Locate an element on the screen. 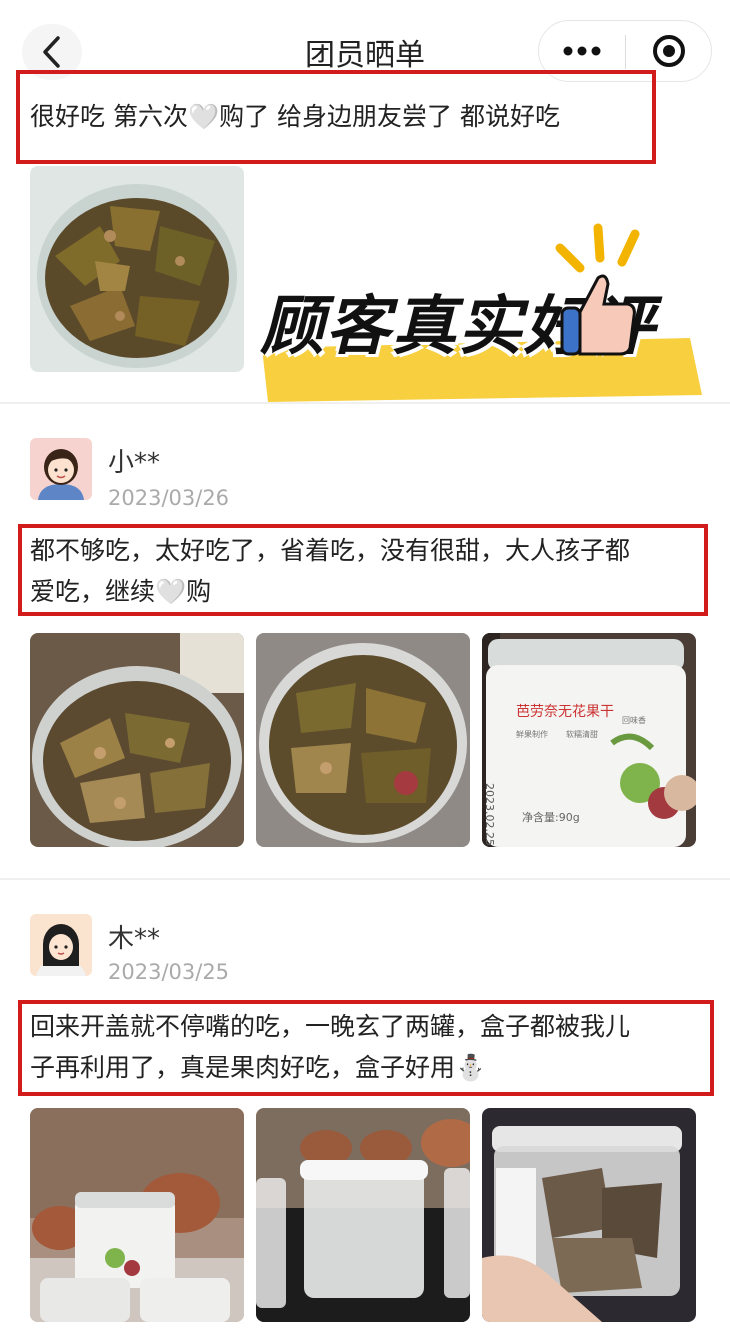  sealed-fig-jar is located at coordinates (589, 740).